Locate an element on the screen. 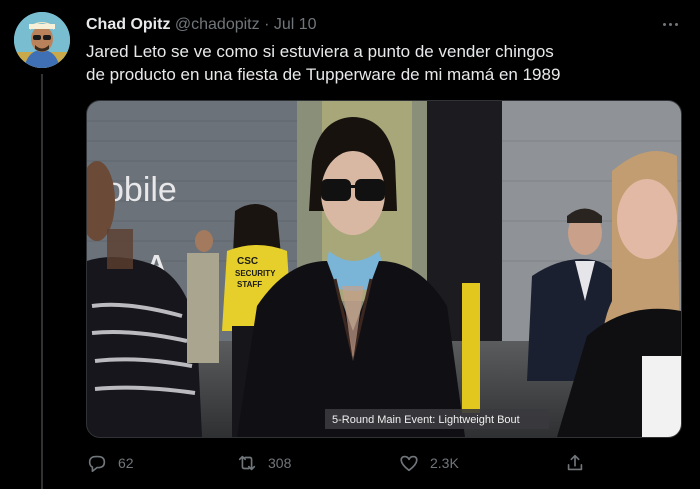 This screenshot has height=489, width=700. tweet-header: Chad Opitz @chadopitz · Jul 10 is located at coordinates (378, 25).